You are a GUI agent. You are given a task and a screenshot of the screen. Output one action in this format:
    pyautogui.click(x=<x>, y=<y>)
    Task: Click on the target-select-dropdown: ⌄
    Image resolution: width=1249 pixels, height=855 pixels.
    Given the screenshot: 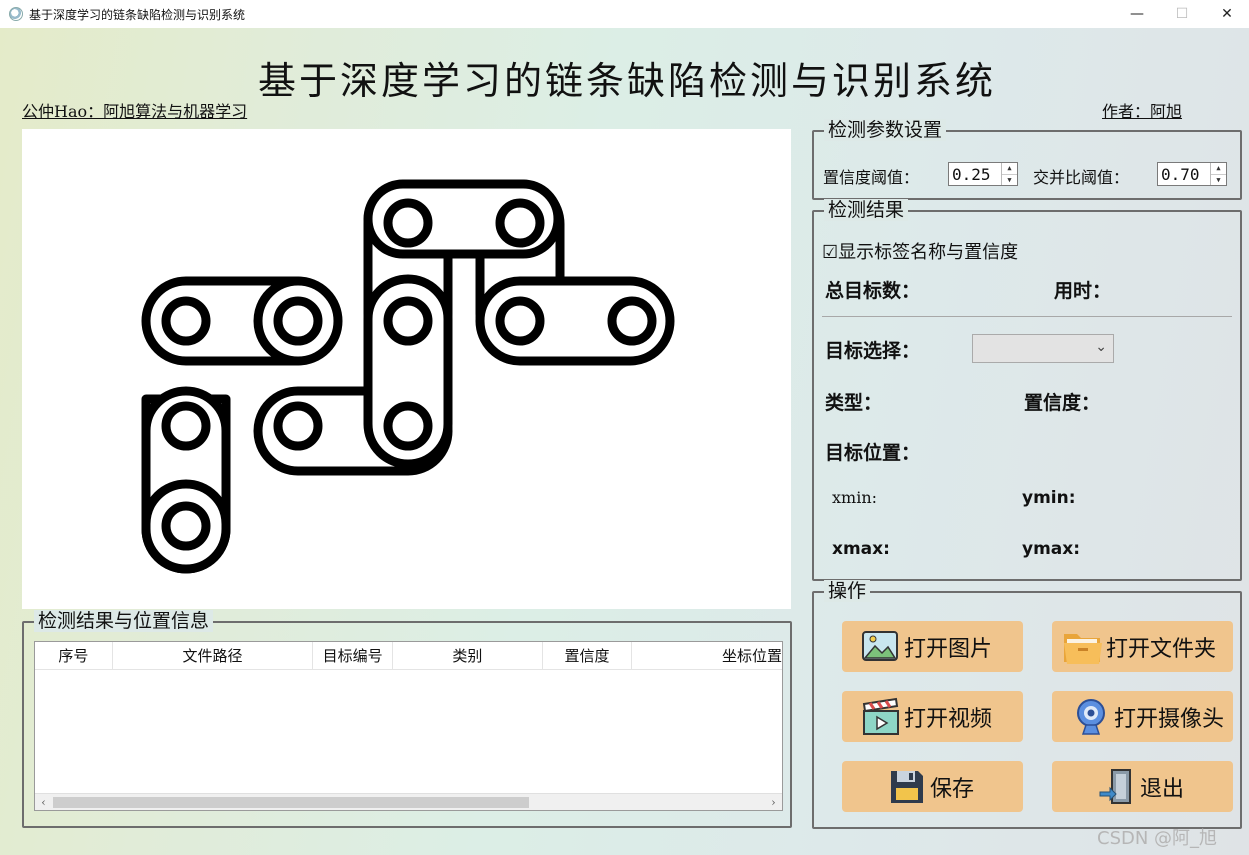 What is the action you would take?
    pyautogui.click(x=1043, y=348)
    